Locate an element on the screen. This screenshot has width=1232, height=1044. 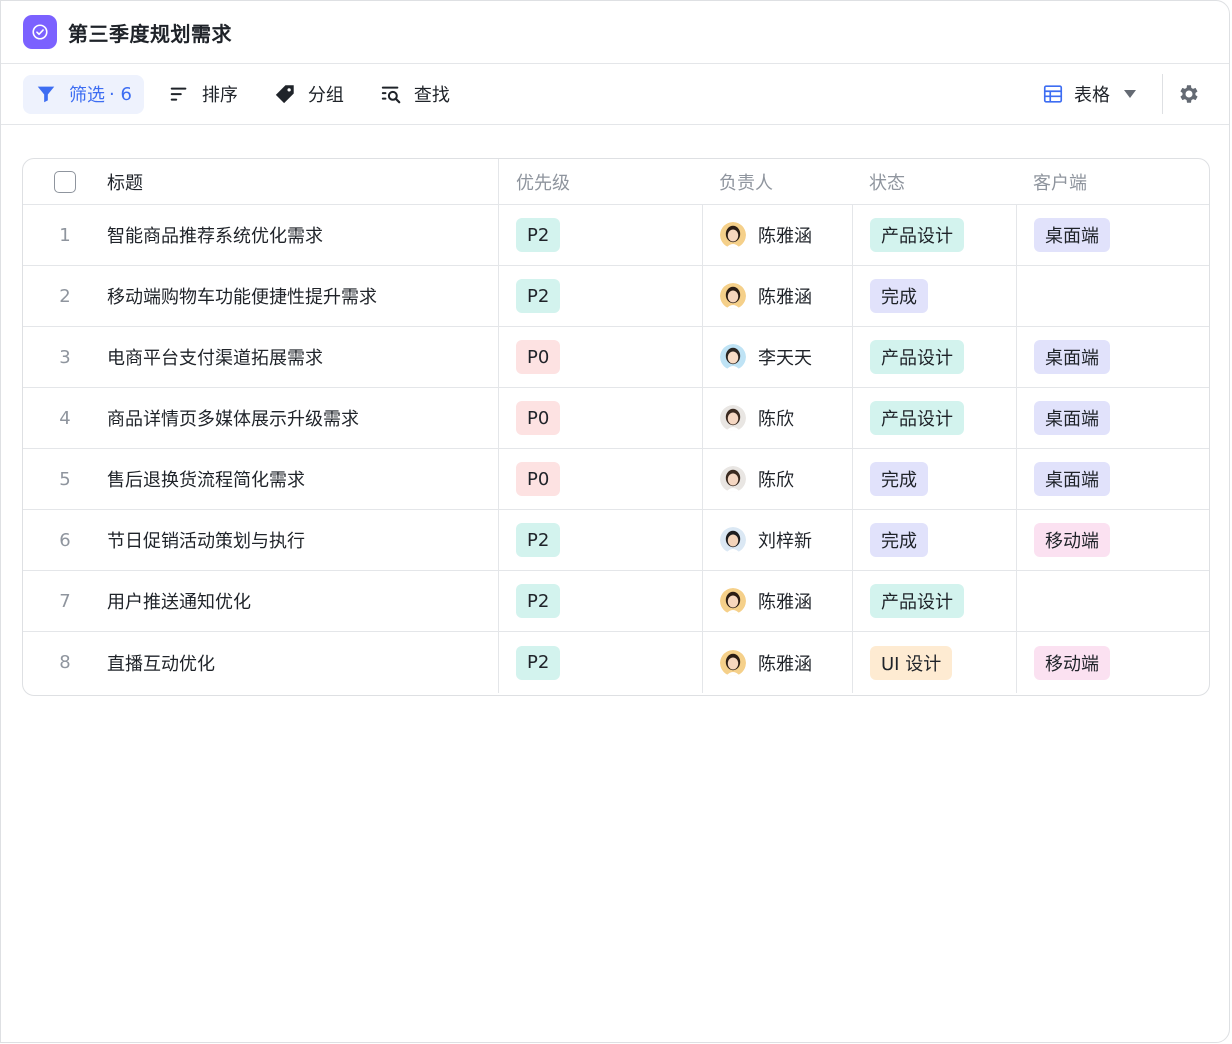
filter-button: 筛选 · 6 is located at coordinates (83, 94).